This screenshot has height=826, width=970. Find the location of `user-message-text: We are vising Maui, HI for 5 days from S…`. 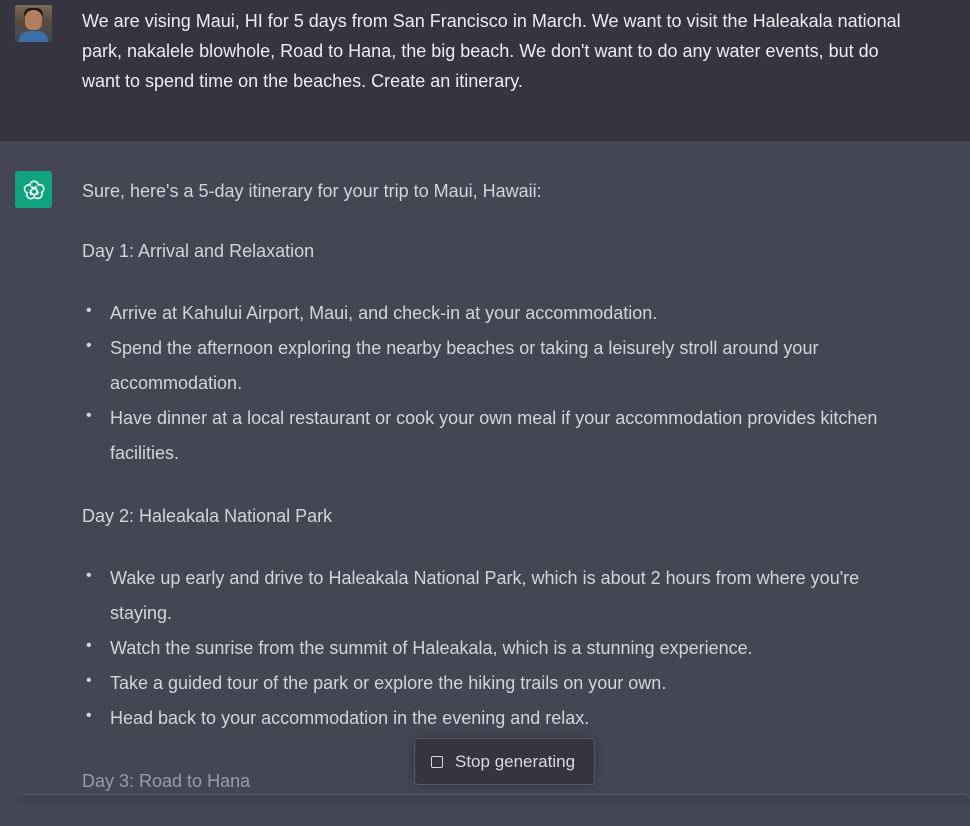

user-message-text: We are vising Maui, HI for 5 days from S… is located at coordinates (491, 51).